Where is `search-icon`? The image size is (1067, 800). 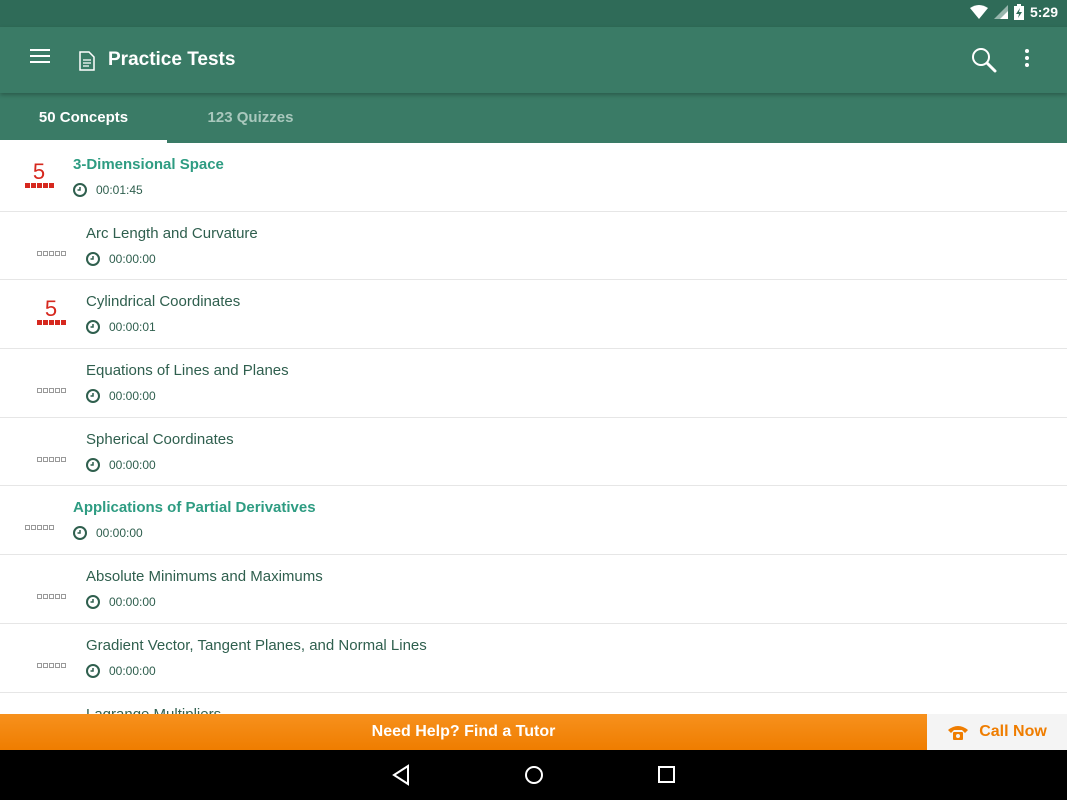 search-icon is located at coordinates (984, 60).